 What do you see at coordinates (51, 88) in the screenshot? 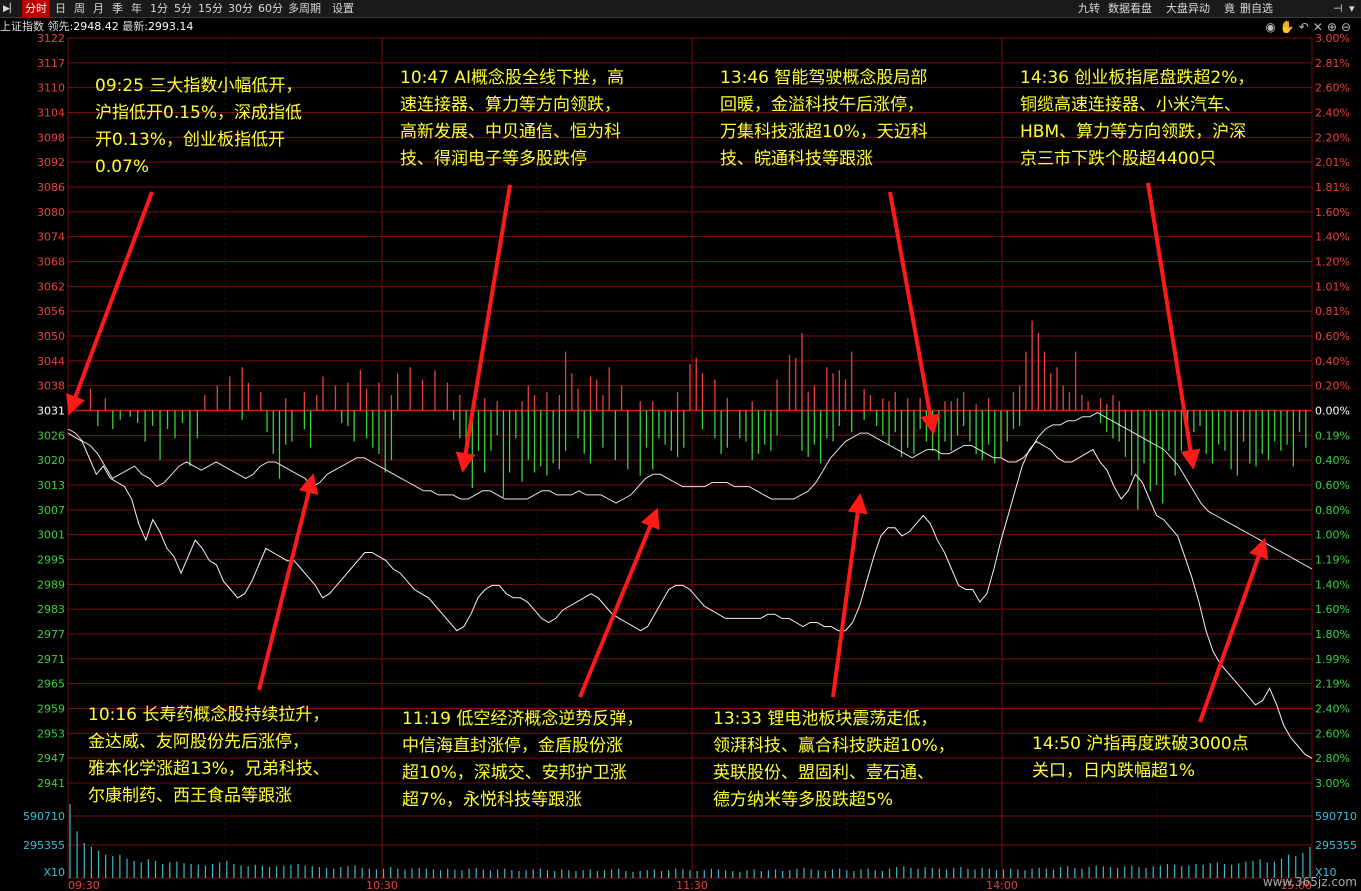
I see `y-tick-label: 3110` at bounding box center [51, 88].